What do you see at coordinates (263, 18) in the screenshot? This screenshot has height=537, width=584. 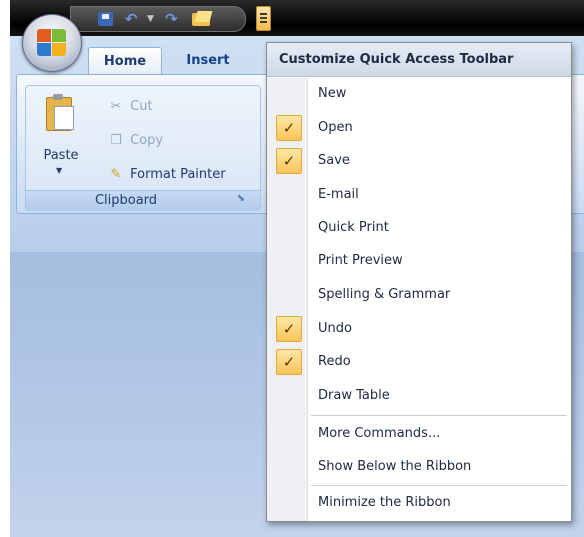 I see `customize-qat-button` at bounding box center [263, 18].